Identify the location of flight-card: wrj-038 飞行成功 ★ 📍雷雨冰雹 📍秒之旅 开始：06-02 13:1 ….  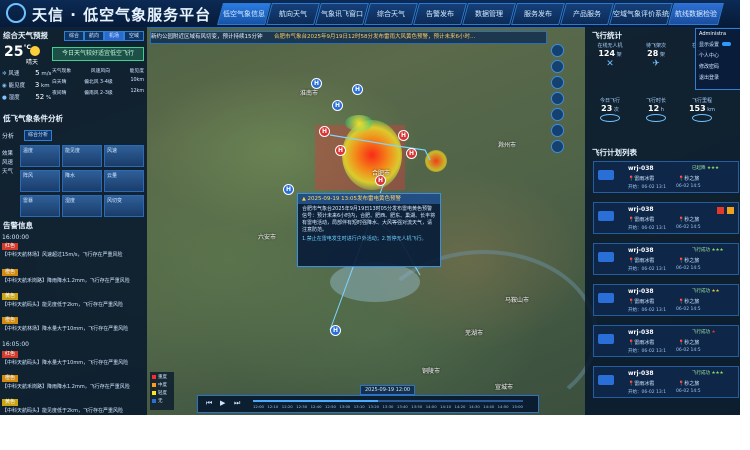
(666, 341).